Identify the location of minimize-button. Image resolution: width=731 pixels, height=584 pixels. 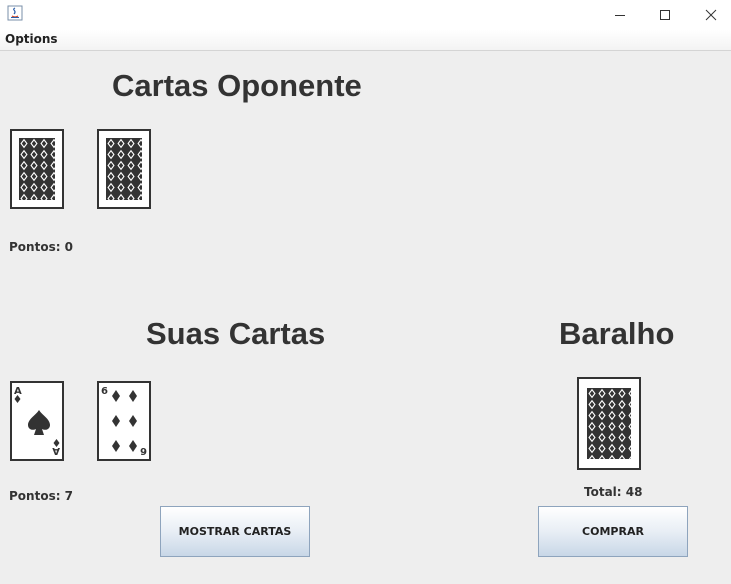
(620, 15).